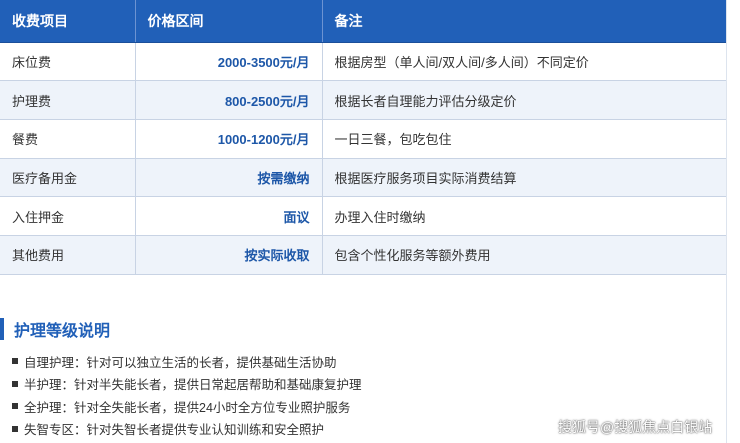 The width and height of the screenshot is (740, 443). Describe the element at coordinates (68, 178) in the screenshot. I see `cell-item: 医疗备用金` at that location.